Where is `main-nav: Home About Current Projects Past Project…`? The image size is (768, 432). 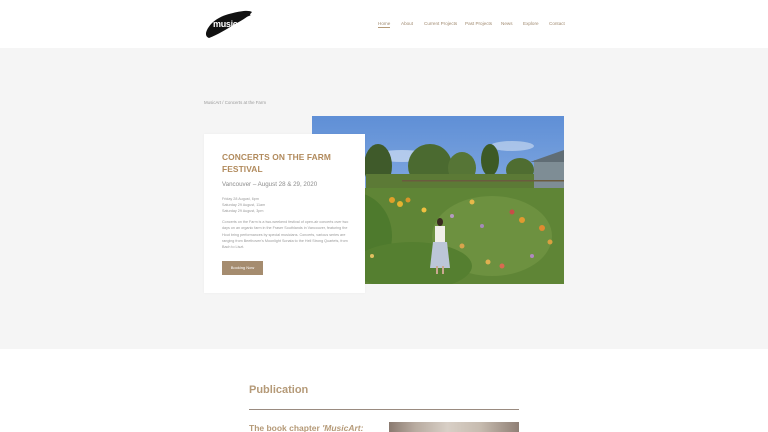
main-nav: Home About Current Projects Past Project… is located at coordinates (384, 26).